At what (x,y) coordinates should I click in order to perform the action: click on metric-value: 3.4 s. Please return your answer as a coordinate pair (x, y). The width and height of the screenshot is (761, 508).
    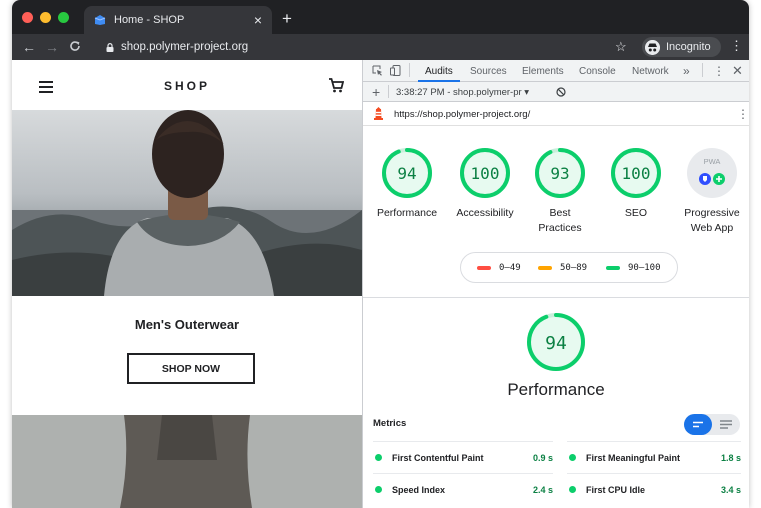
    Looking at the image, I should click on (730, 489).